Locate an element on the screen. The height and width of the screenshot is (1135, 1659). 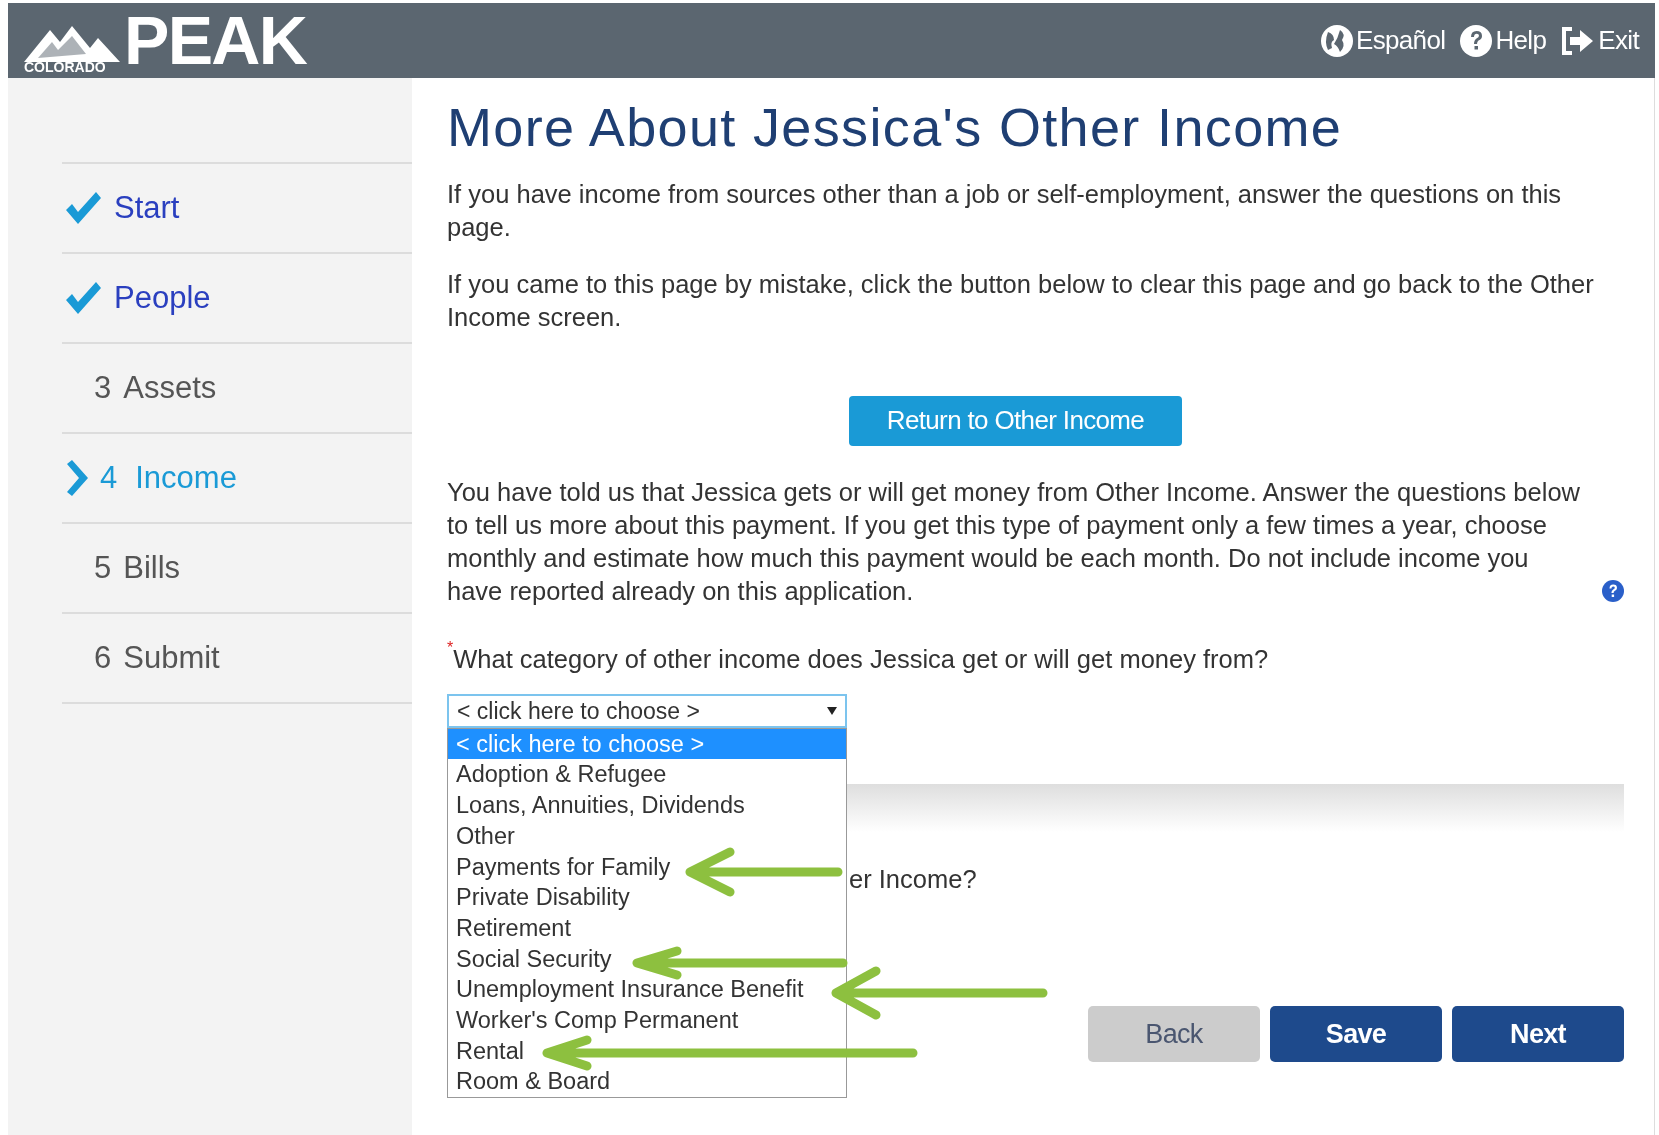
logo-state-text: COLORADO is located at coordinates (65, 67).